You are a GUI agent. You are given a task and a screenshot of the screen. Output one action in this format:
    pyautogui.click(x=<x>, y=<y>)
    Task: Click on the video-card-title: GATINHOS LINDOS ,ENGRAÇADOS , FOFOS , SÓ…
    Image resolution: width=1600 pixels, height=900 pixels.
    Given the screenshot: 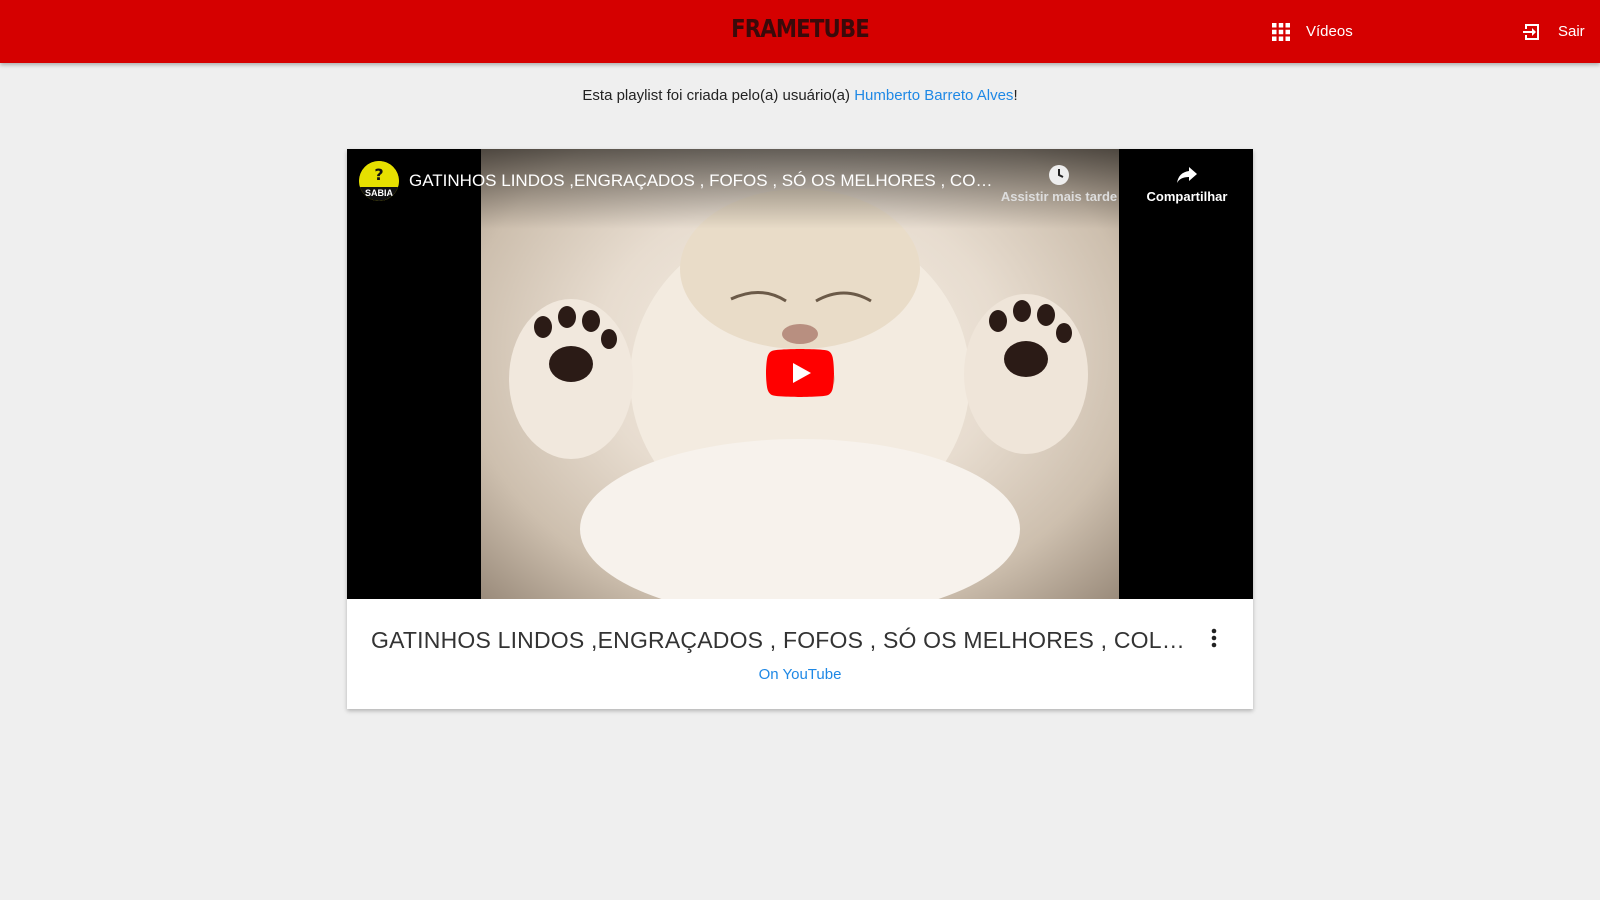 What is the action you would take?
    pyautogui.click(x=781, y=640)
    